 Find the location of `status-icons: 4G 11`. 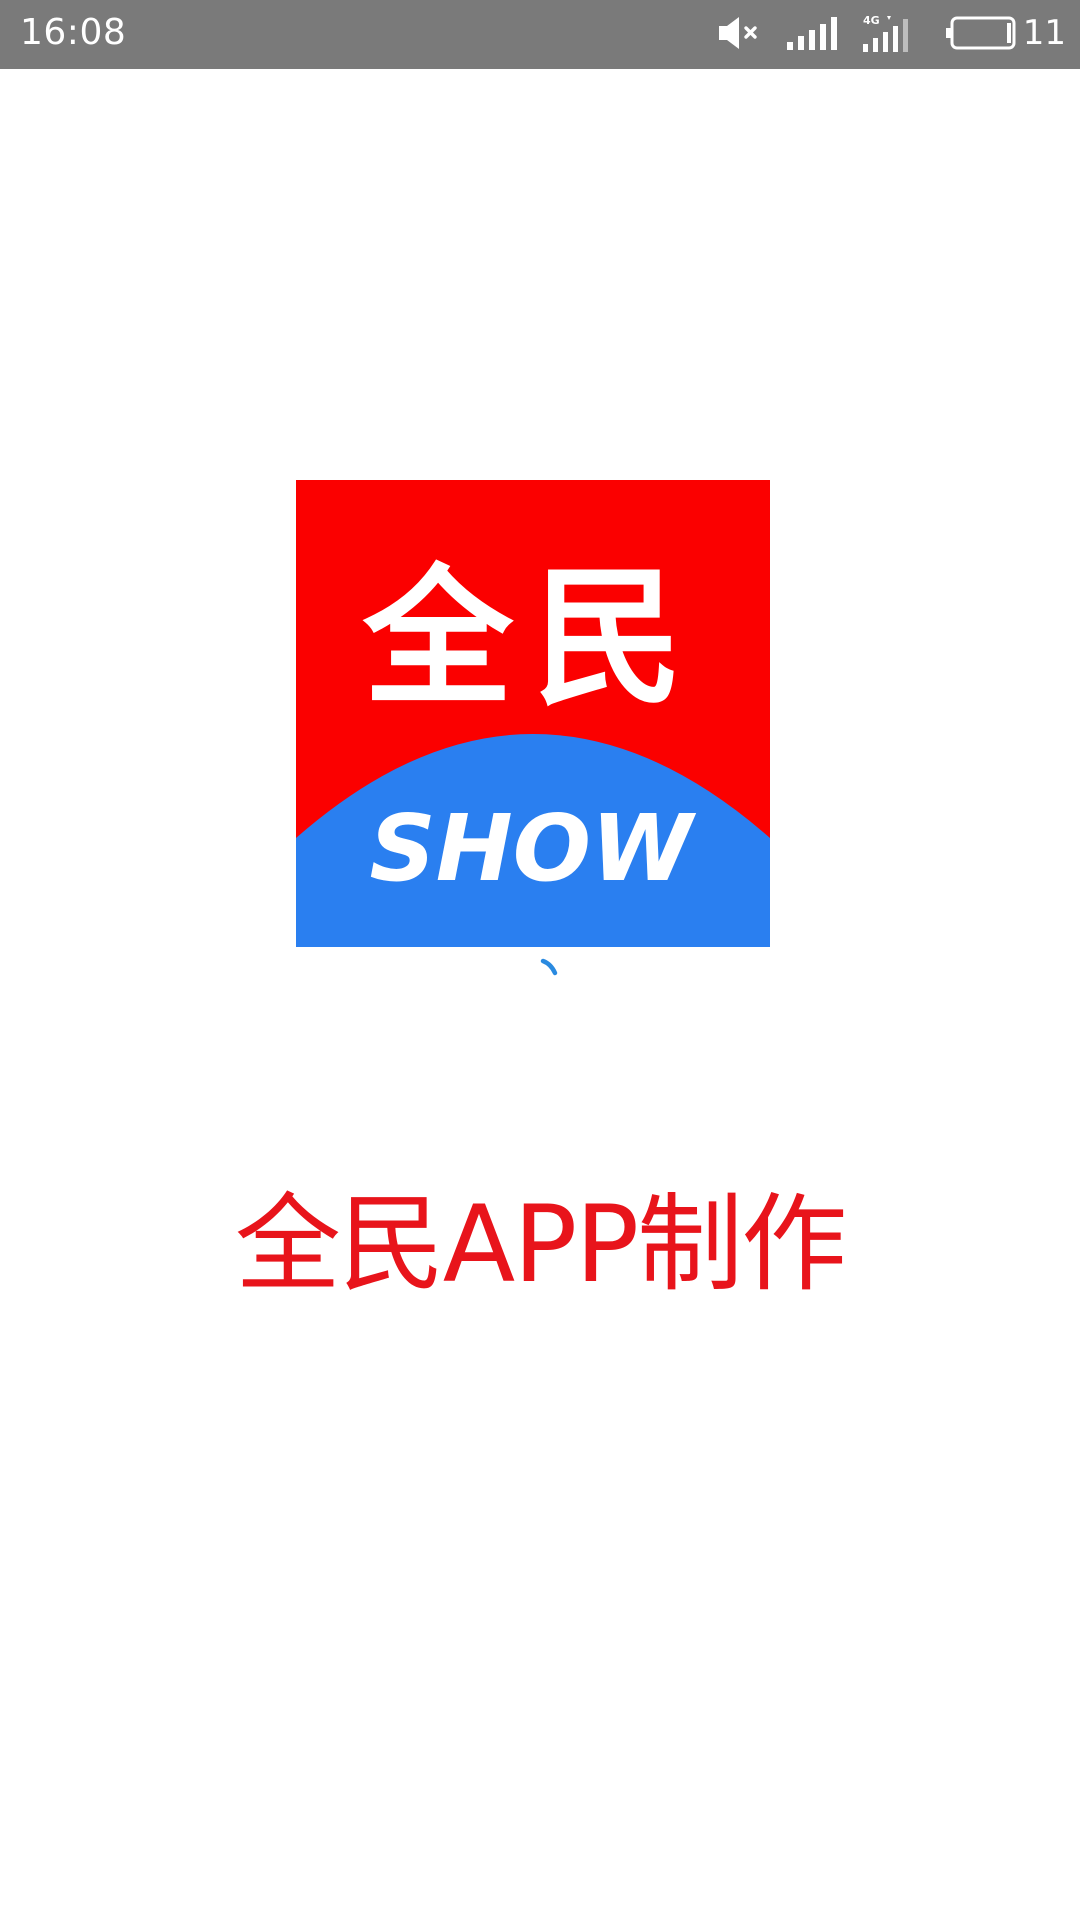

status-icons: 4G 11 is located at coordinates (891, 33).